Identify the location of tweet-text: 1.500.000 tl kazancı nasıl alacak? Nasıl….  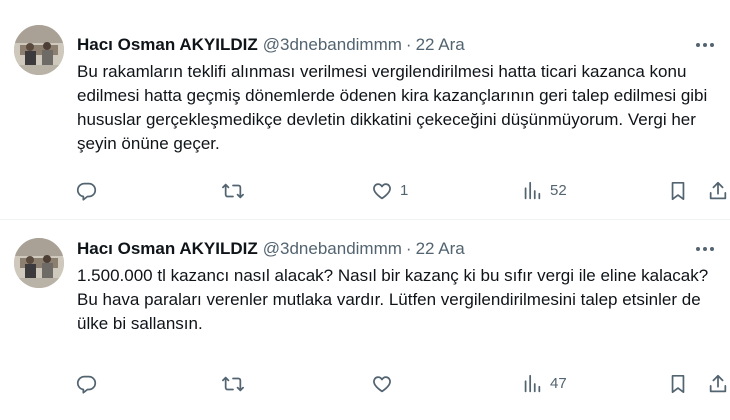
(393, 299).